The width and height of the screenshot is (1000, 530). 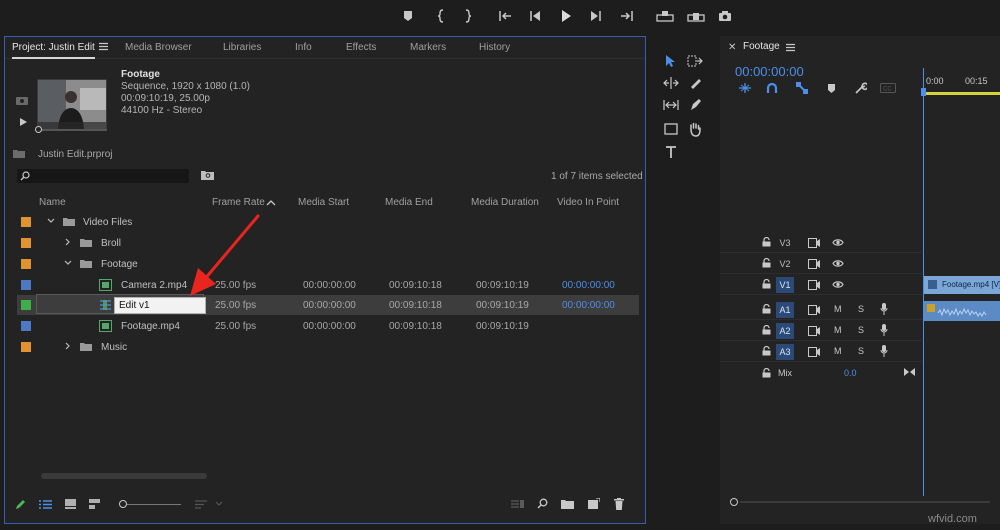 I want to click on preview-scrubber, so click(x=72, y=130).